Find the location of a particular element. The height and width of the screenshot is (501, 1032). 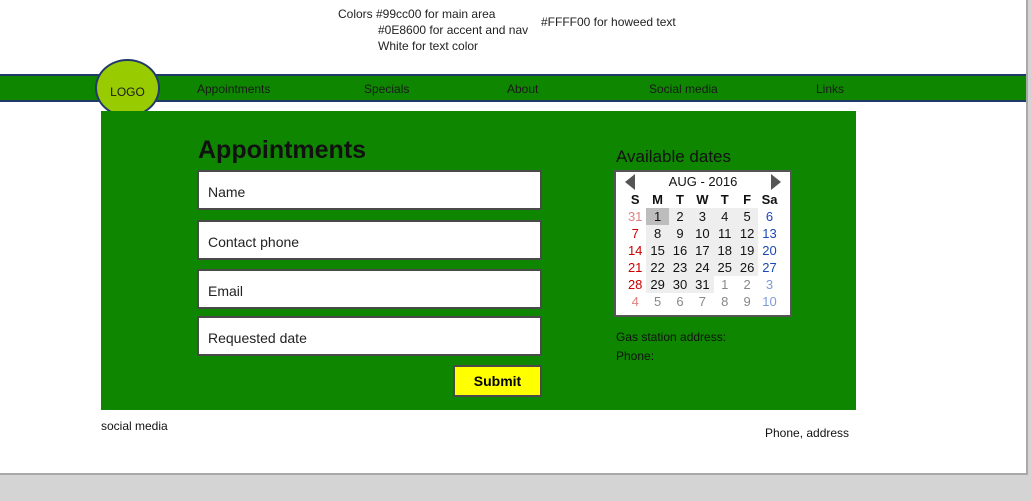

nav-specials: Specials is located at coordinates (386, 89).